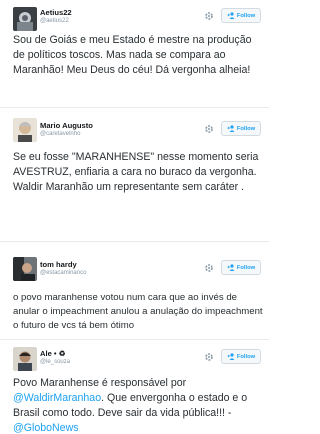 The width and height of the screenshot is (320, 434). I want to click on user-name: Mario Augusto, so click(66, 125).